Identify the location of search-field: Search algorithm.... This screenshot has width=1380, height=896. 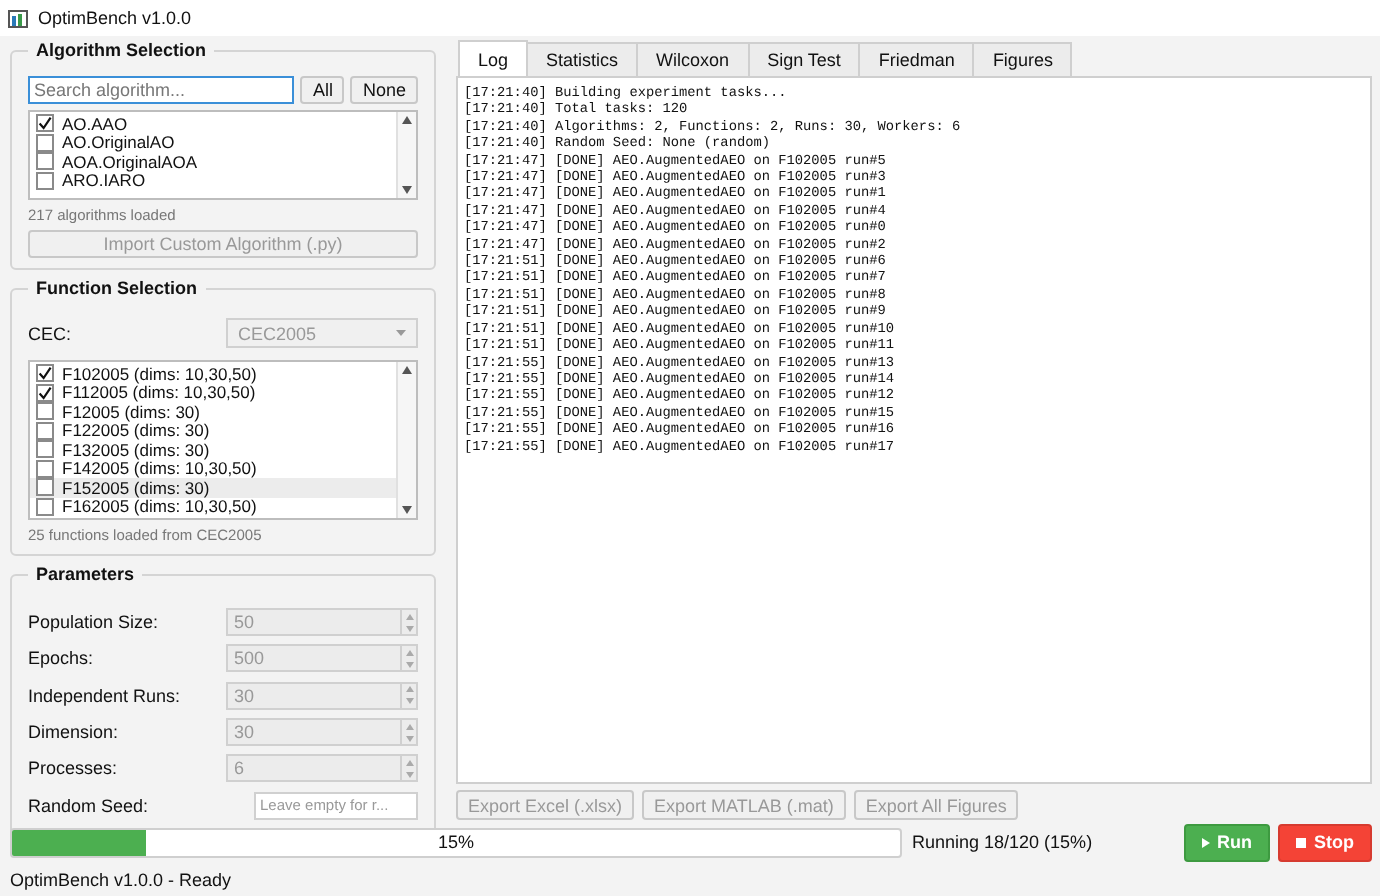
(161, 90).